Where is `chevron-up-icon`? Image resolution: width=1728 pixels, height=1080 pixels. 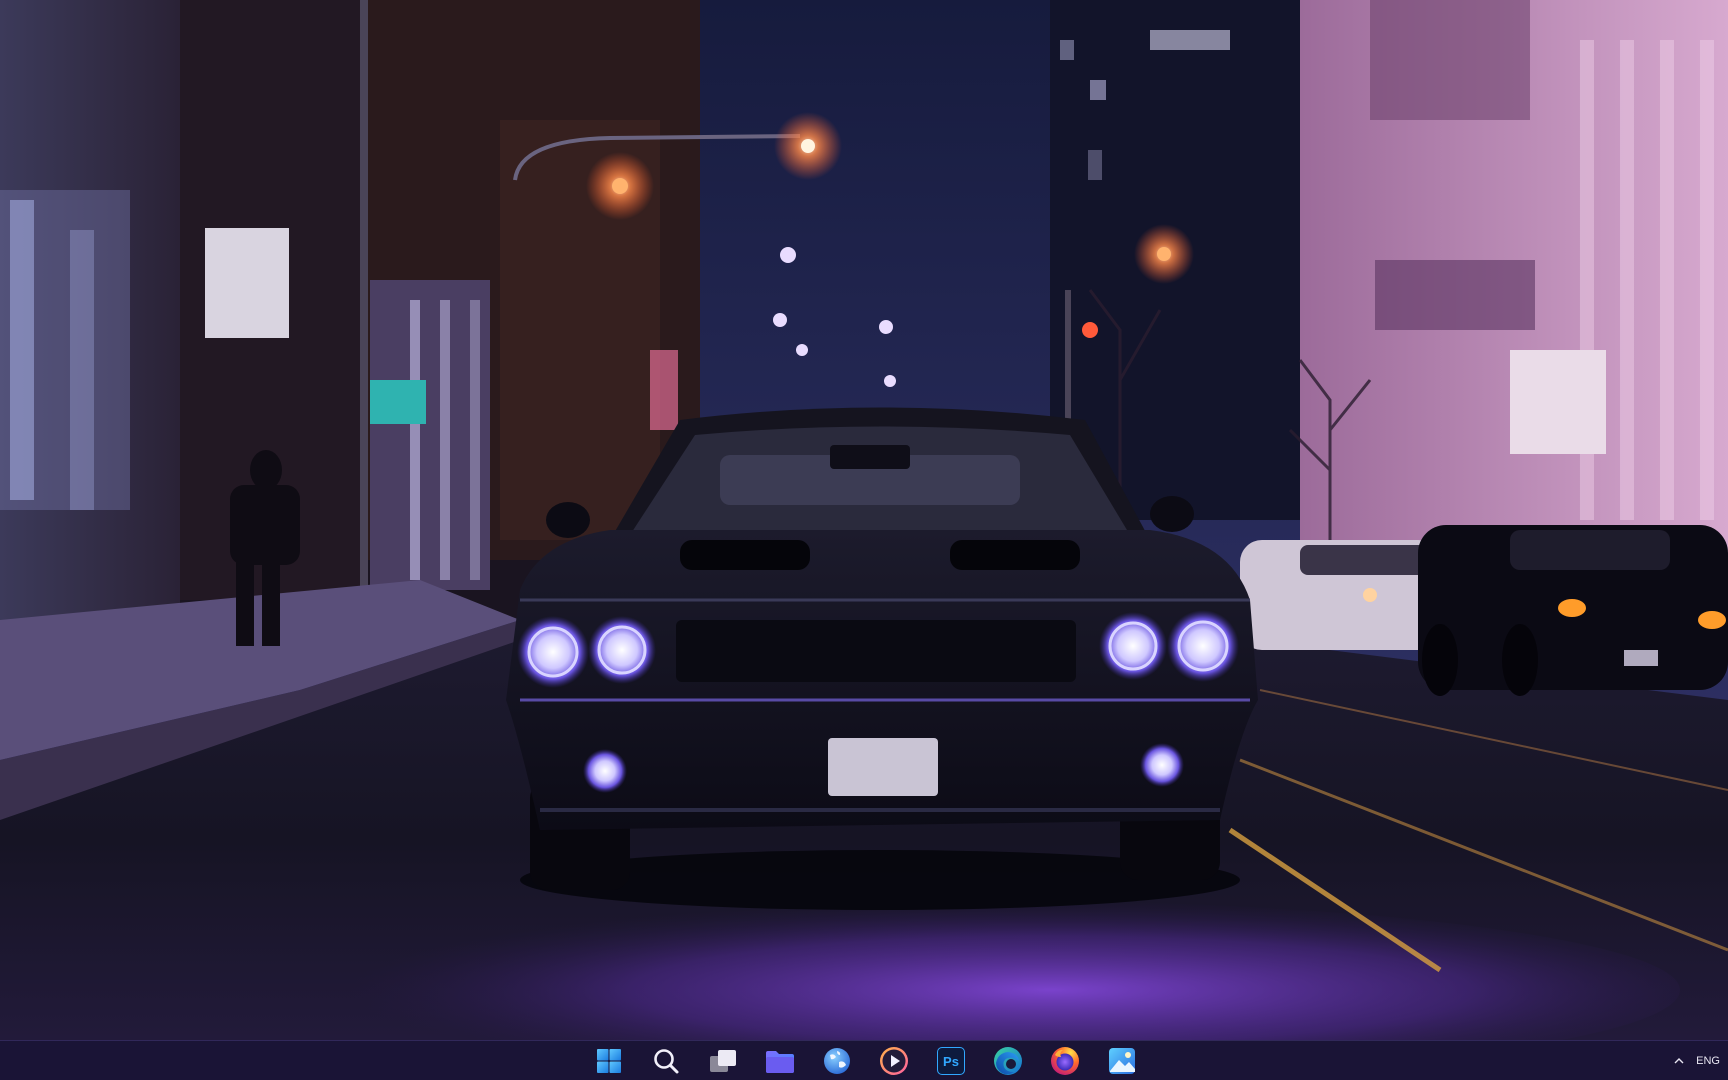 chevron-up-icon is located at coordinates (1679, 1061).